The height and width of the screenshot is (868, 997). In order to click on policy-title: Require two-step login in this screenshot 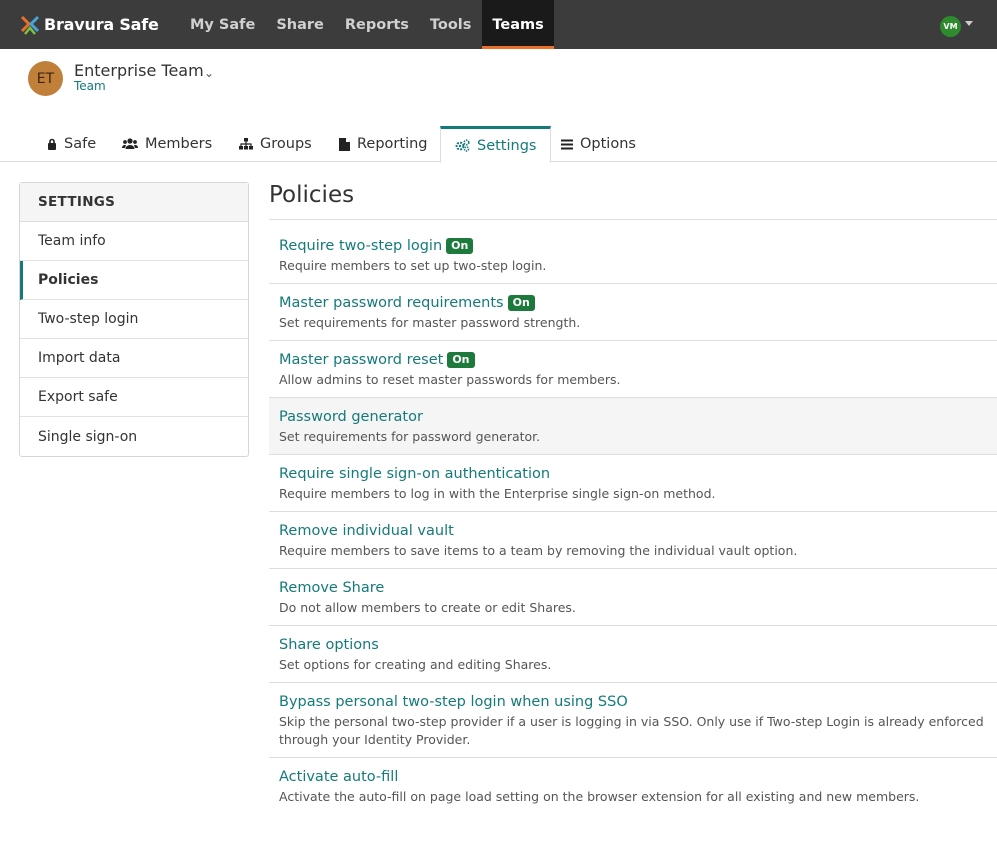, I will do `click(360, 246)`.